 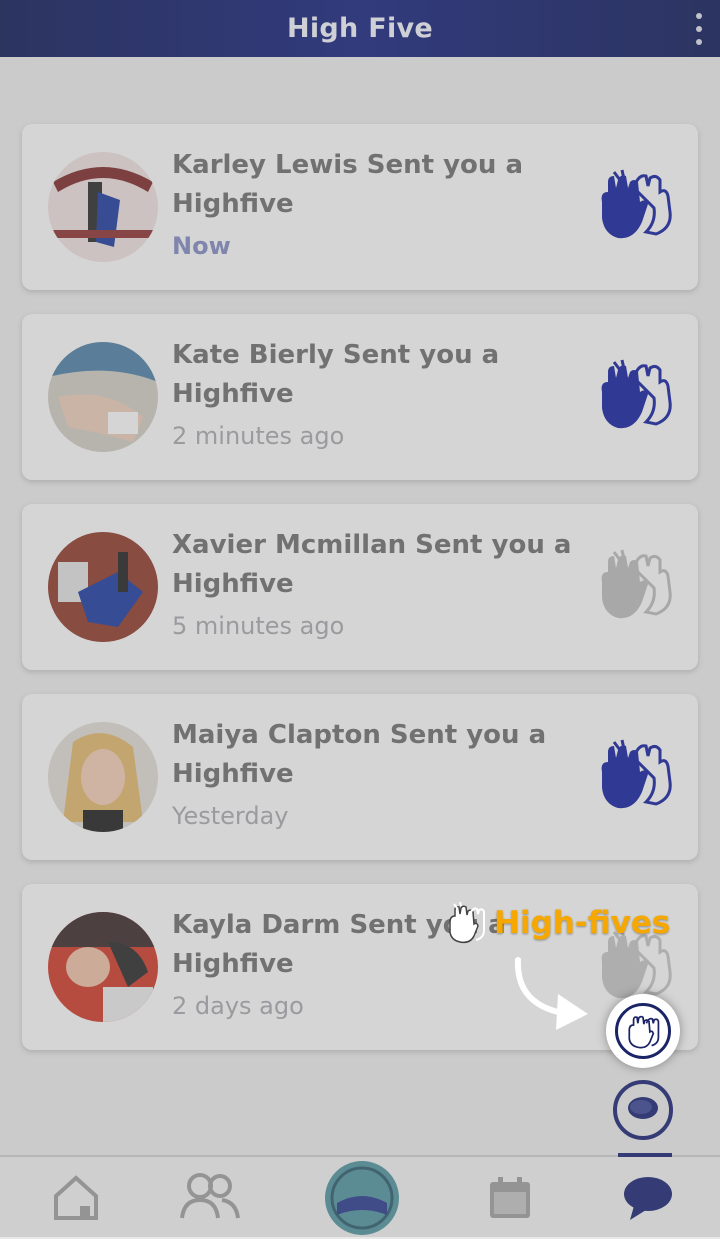 I want to click on team-logo-icon, so click(x=362, y=1198).